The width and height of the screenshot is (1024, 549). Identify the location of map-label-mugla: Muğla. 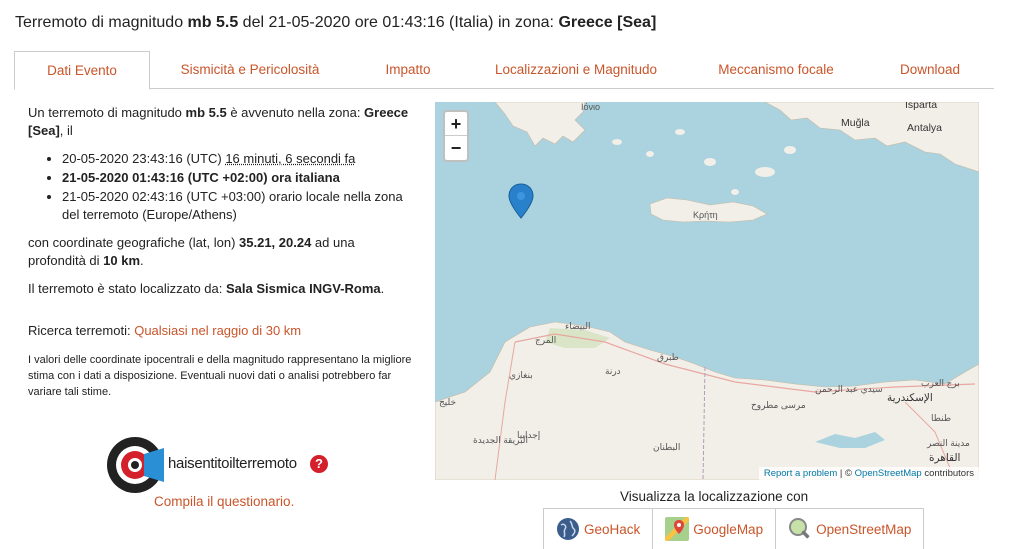
(855, 123).